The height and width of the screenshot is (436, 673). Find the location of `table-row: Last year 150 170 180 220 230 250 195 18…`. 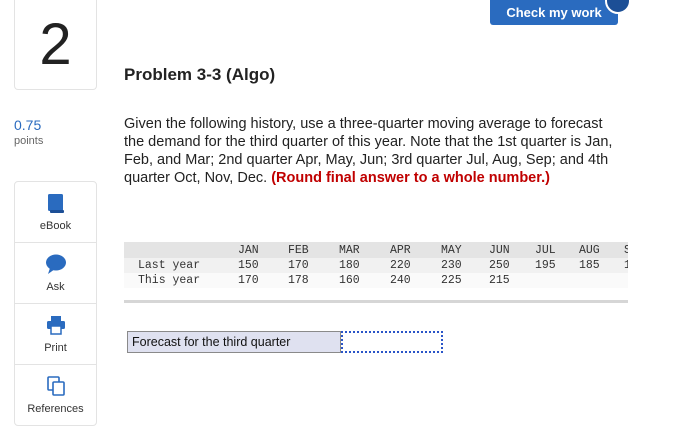

table-row: Last year 150 170 180 220 230 250 195 18… is located at coordinates (376, 265).